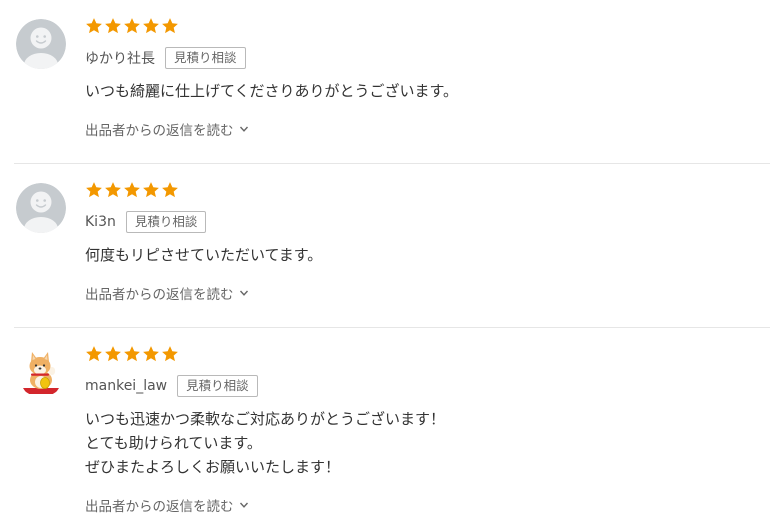  What do you see at coordinates (173, 443) in the screenshot?
I see `comment-line: とても助けられています。` at bounding box center [173, 443].